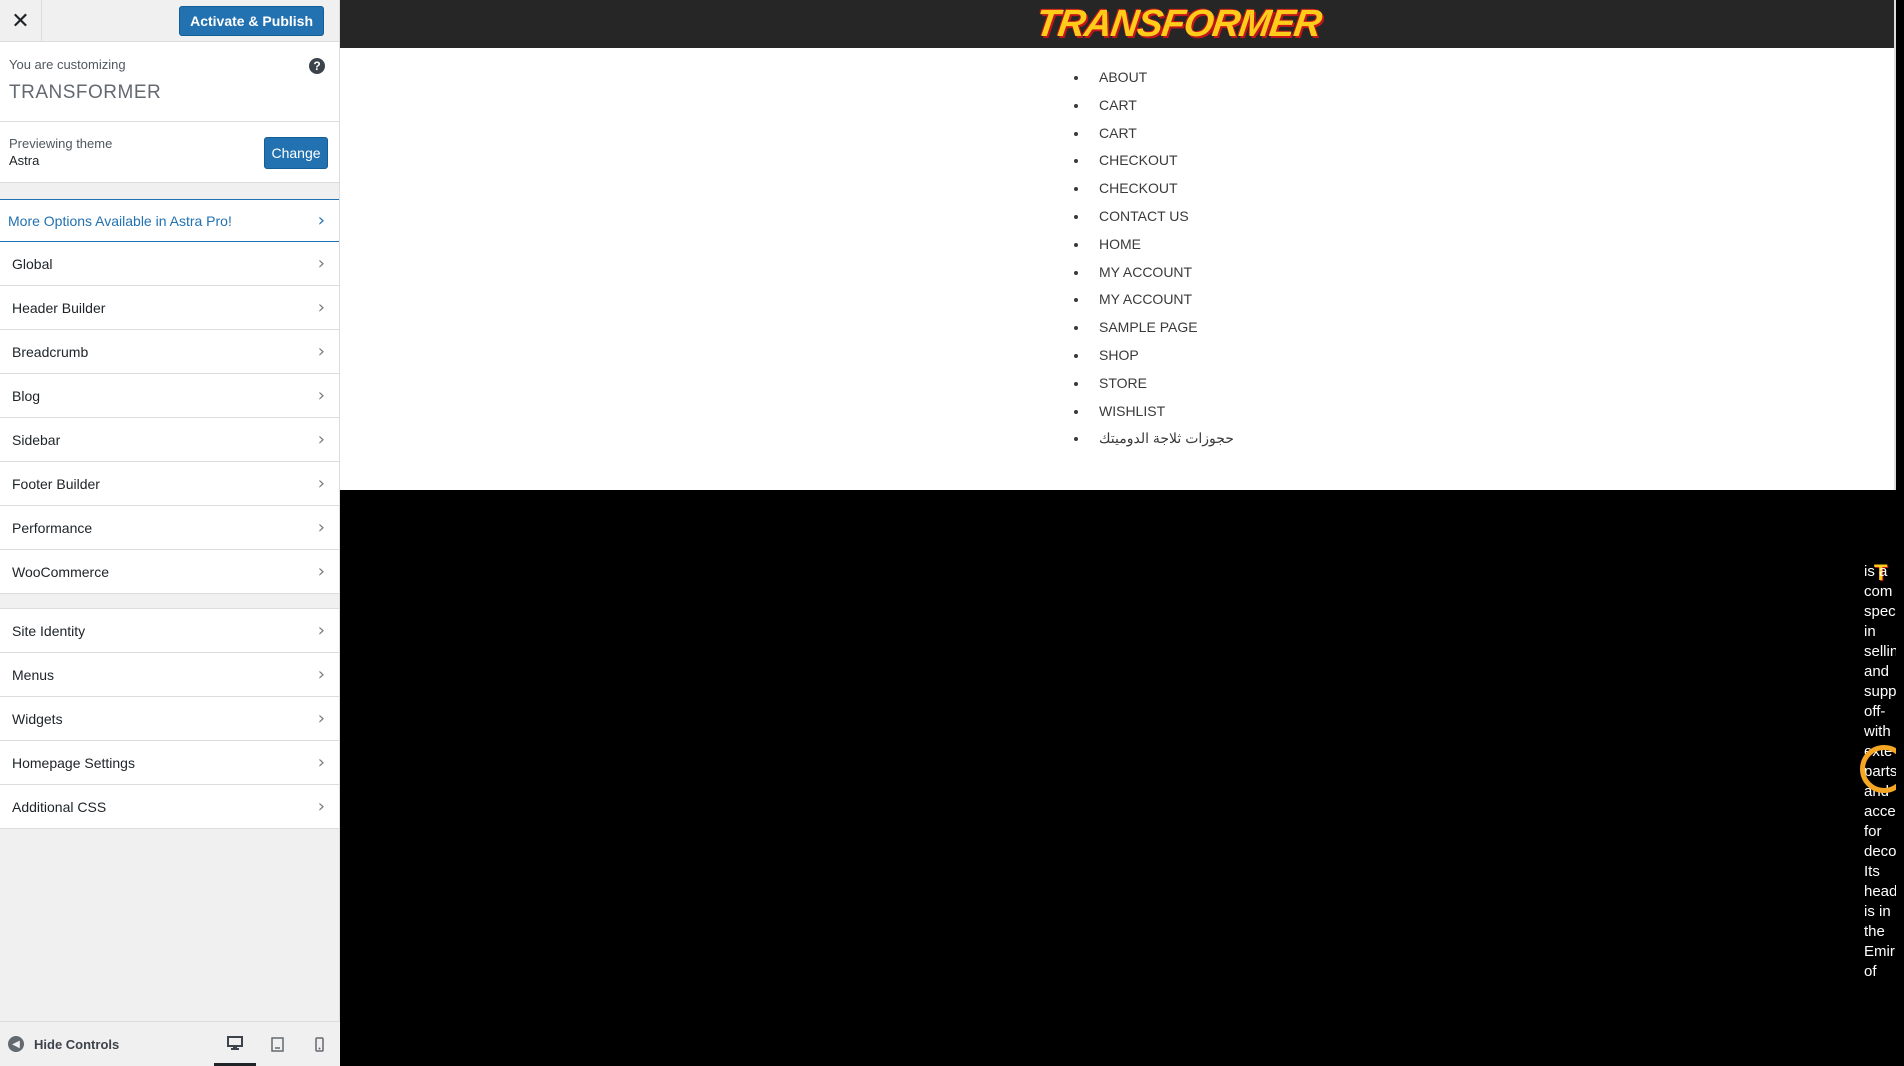  I want to click on section-label: Sidebar, so click(36, 439).